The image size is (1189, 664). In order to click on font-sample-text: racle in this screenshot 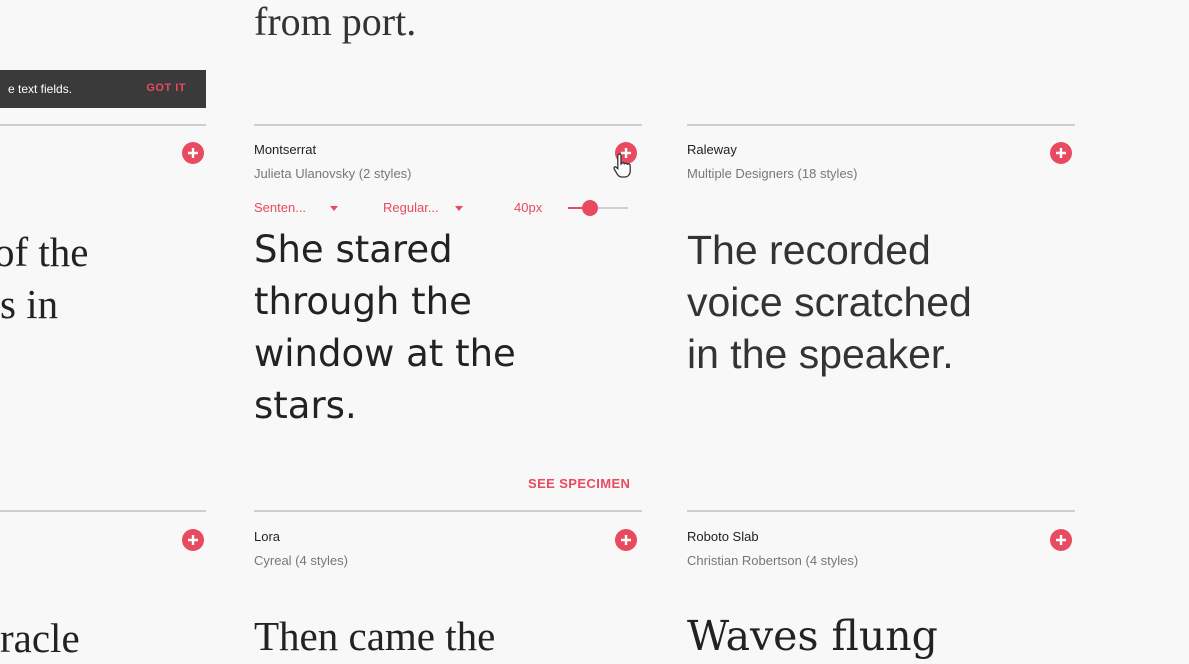, I will do `click(40, 638)`.